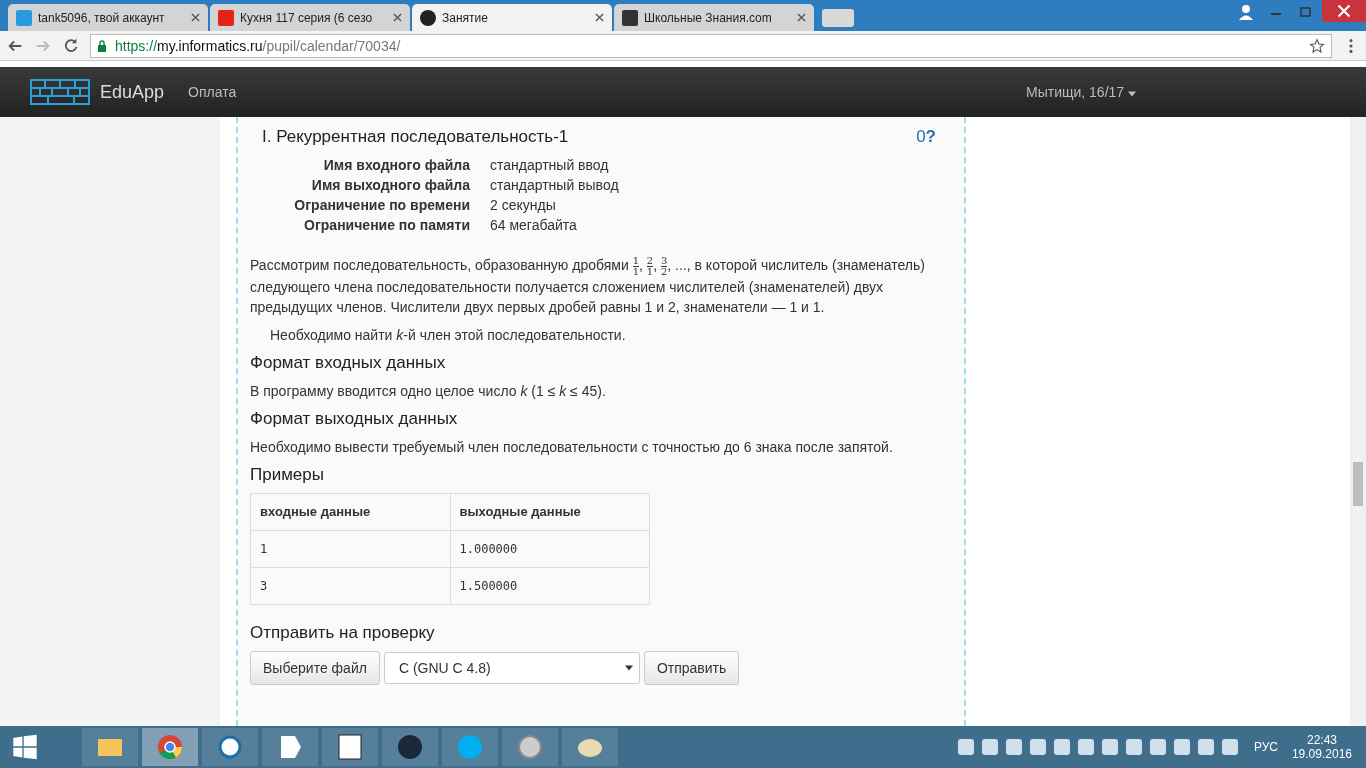  What do you see at coordinates (170, 747) in the screenshot?
I see `chrome-app-icon` at bounding box center [170, 747].